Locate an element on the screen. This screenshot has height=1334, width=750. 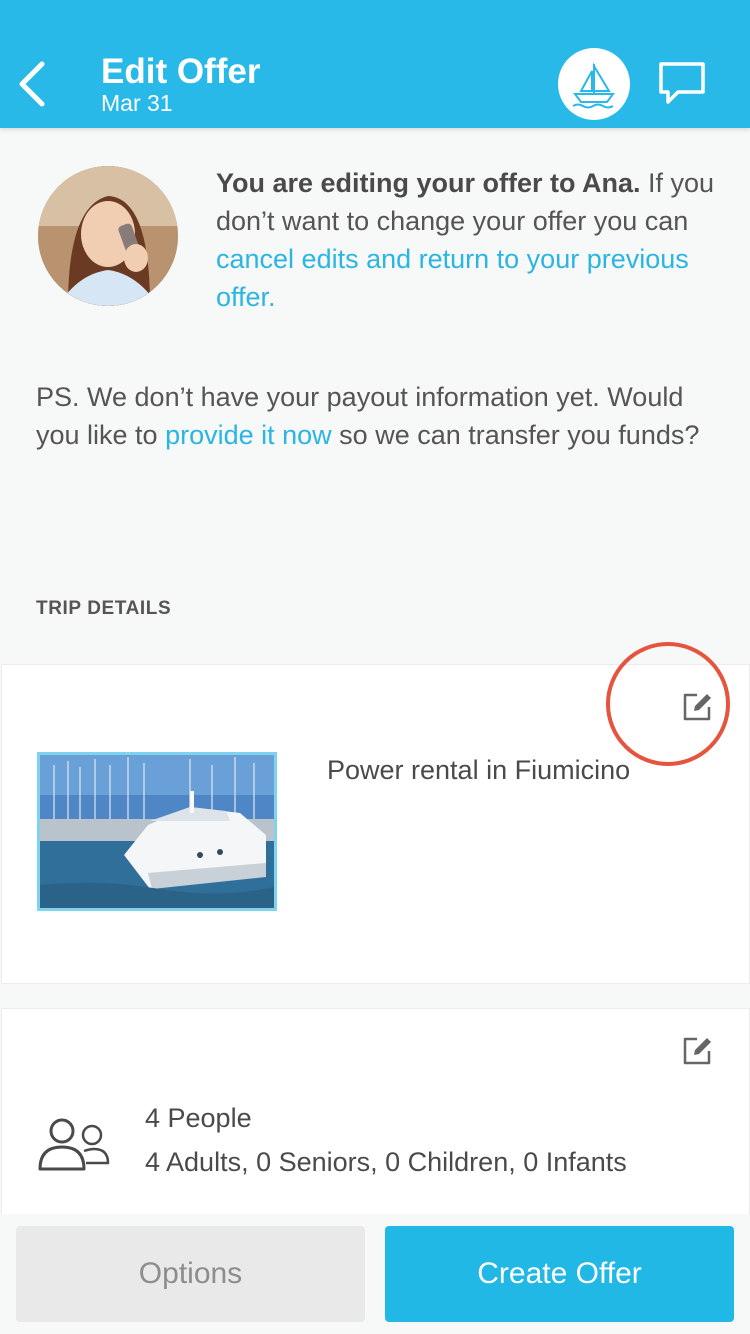
people-icon is located at coordinates (74, 1144).